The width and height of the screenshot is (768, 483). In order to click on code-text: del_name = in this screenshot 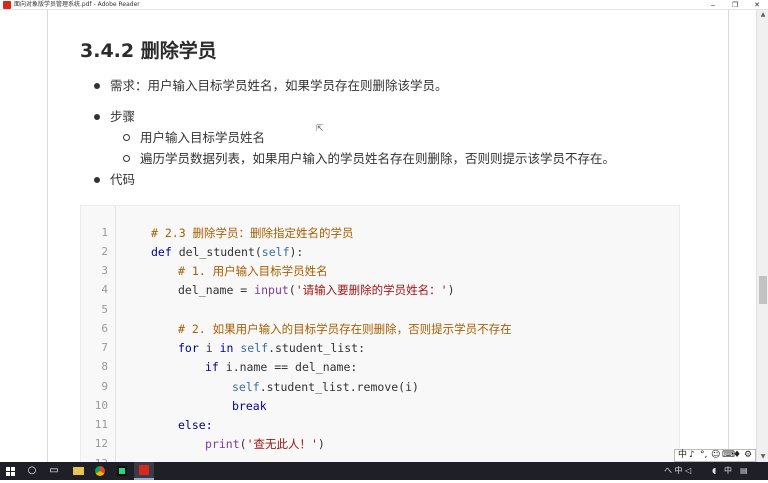, I will do `click(216, 290)`.